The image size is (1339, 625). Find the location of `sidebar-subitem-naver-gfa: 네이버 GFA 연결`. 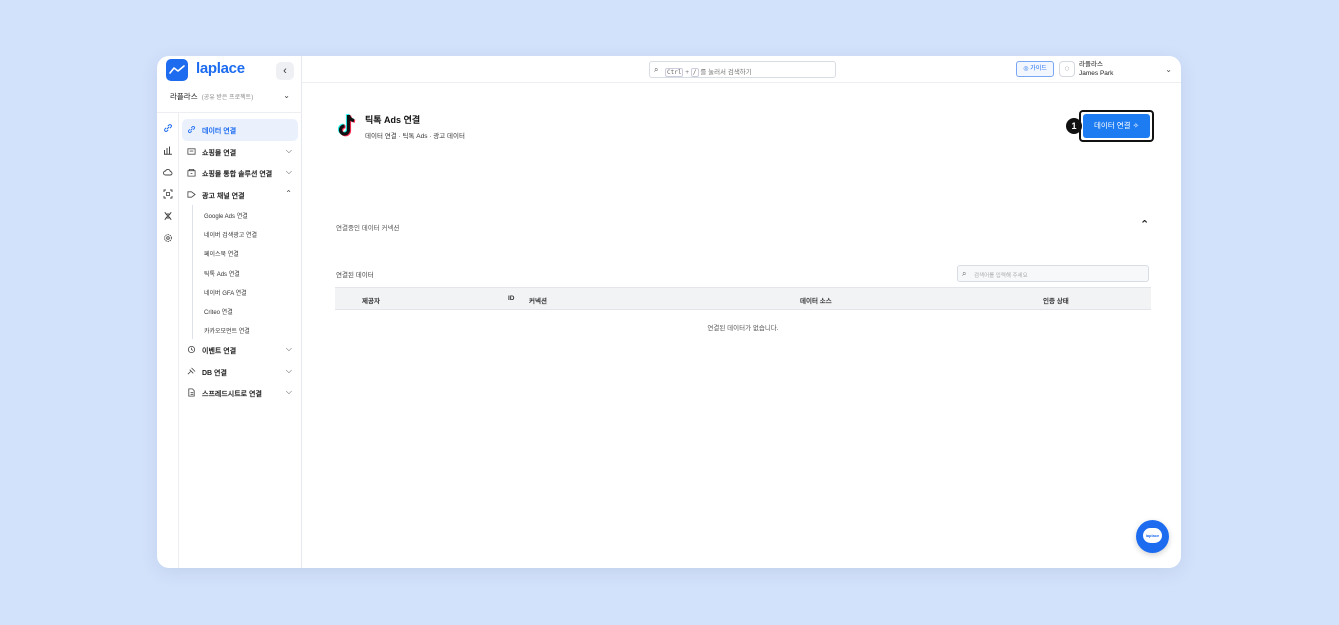

sidebar-subitem-naver-gfa: 네이버 GFA 연결 is located at coordinates (245, 291).